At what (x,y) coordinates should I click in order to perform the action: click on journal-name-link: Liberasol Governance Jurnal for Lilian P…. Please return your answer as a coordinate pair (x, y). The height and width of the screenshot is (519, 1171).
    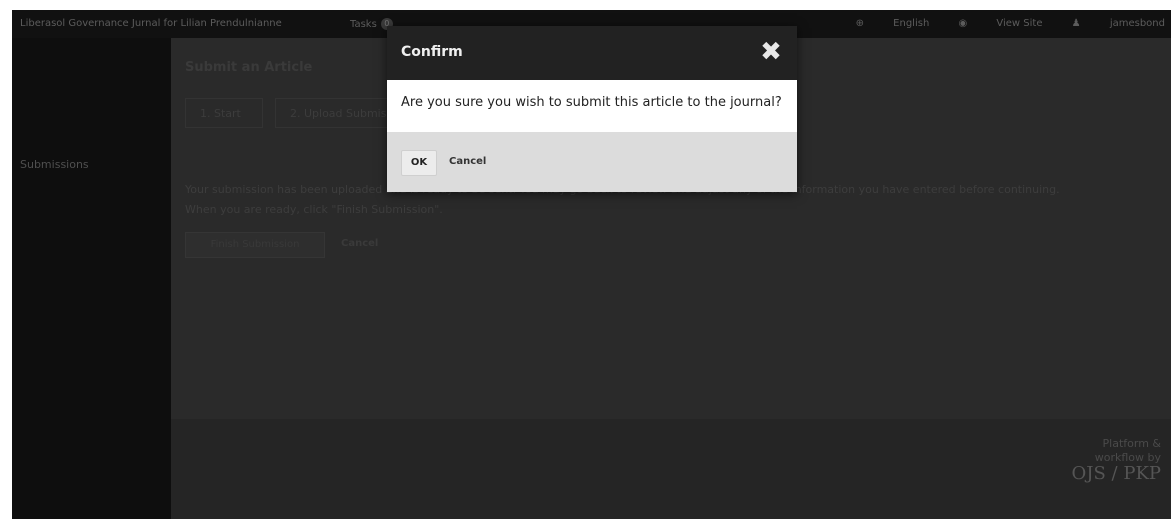
    Looking at the image, I should click on (151, 23).